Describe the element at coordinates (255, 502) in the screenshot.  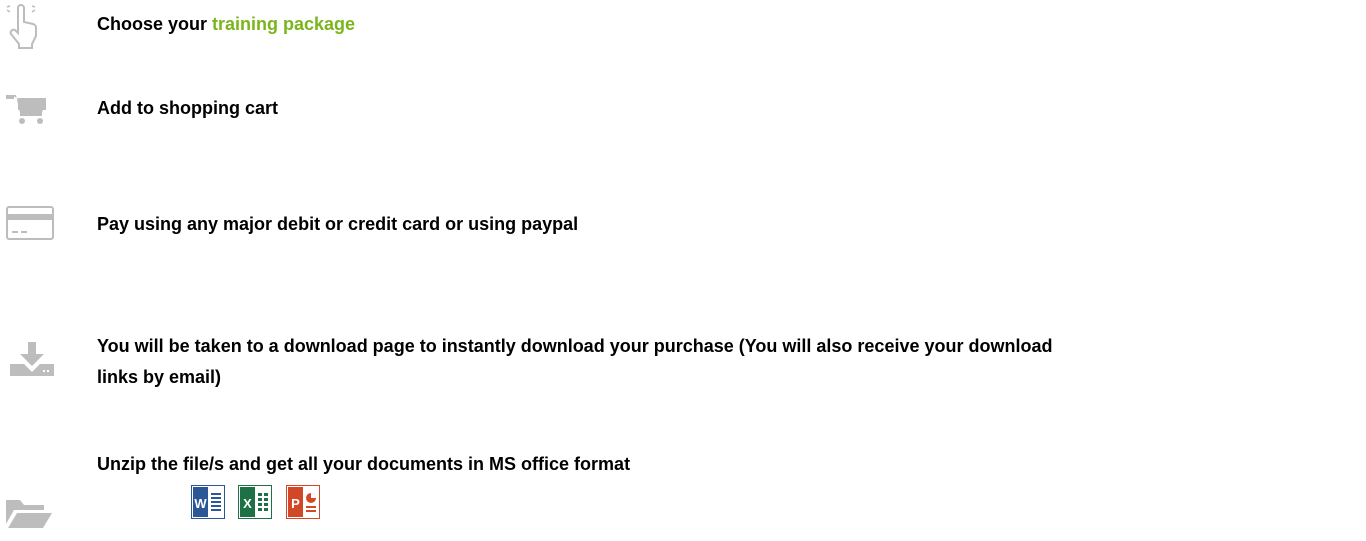
I see `excel-icon: X` at that location.